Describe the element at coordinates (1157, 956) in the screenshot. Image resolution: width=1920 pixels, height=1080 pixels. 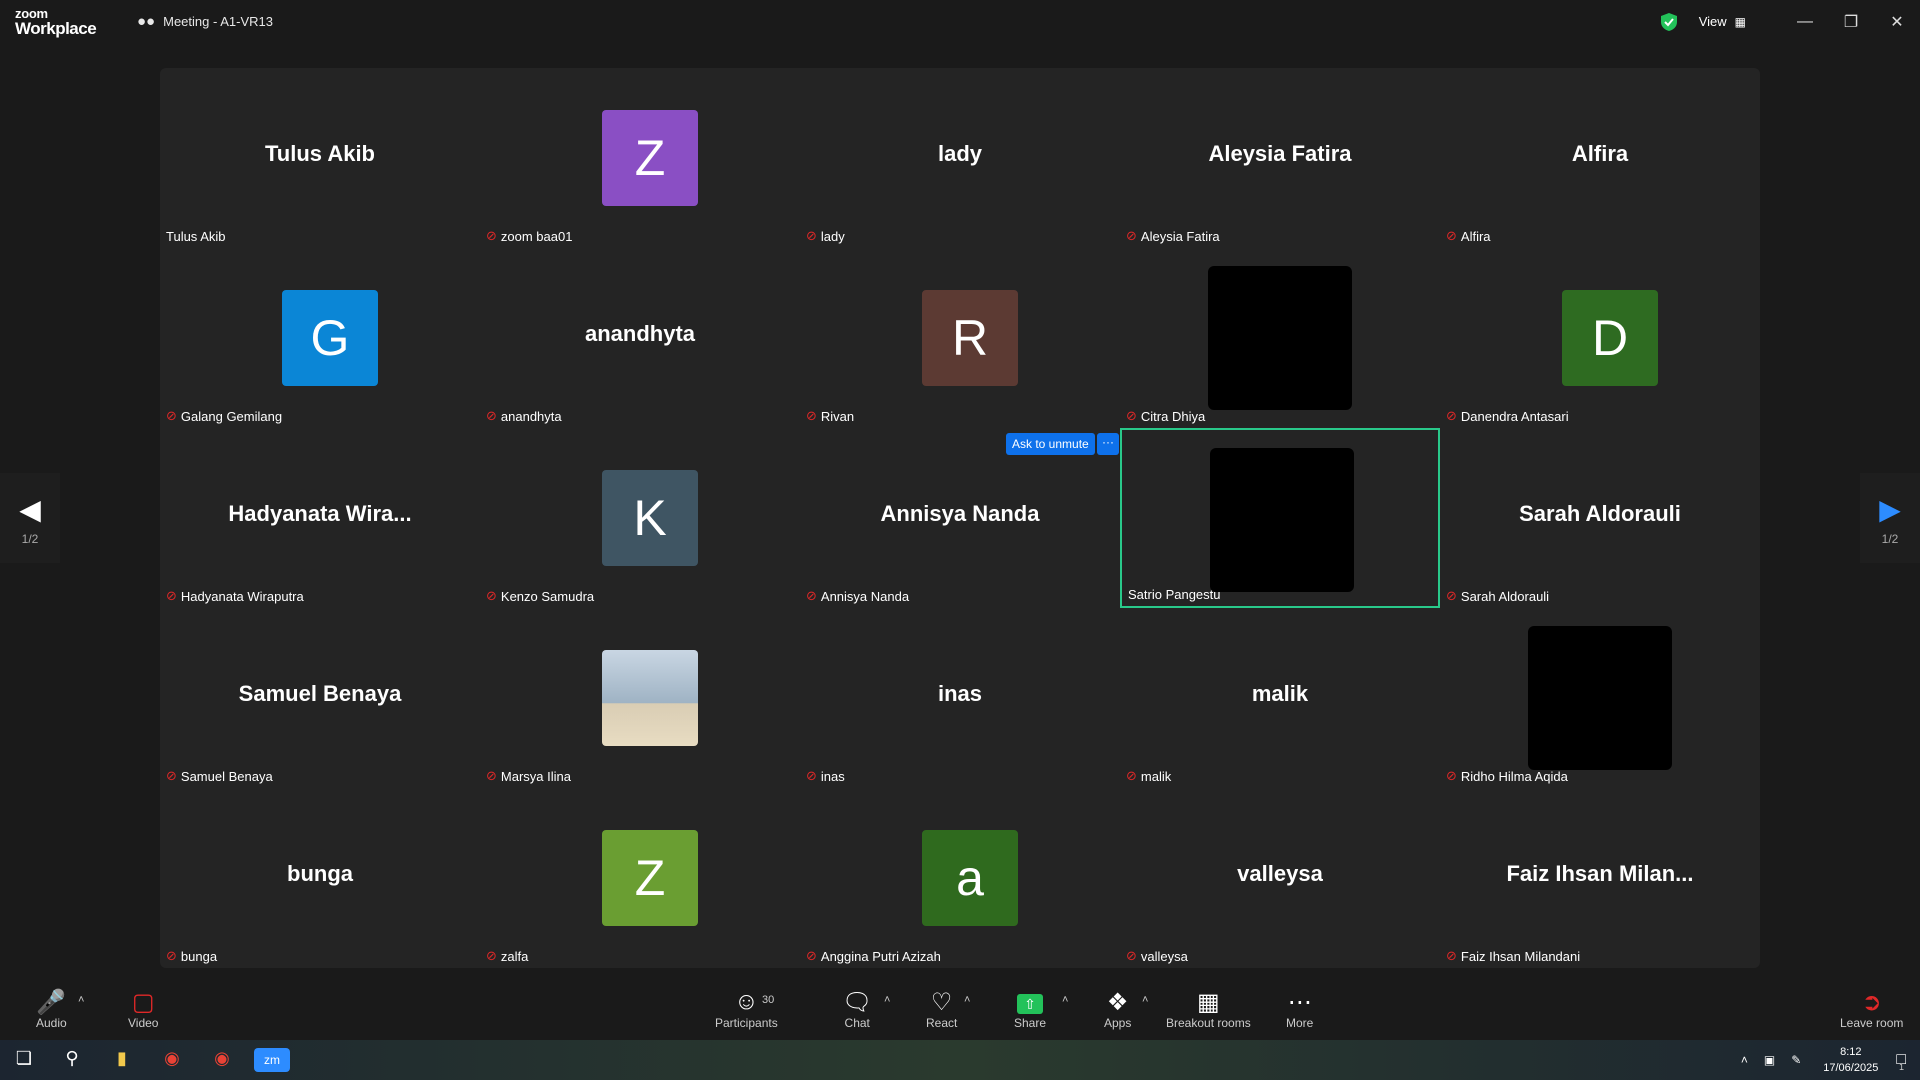
I see `participant-name-tag: ⊘ valleysa` at that location.